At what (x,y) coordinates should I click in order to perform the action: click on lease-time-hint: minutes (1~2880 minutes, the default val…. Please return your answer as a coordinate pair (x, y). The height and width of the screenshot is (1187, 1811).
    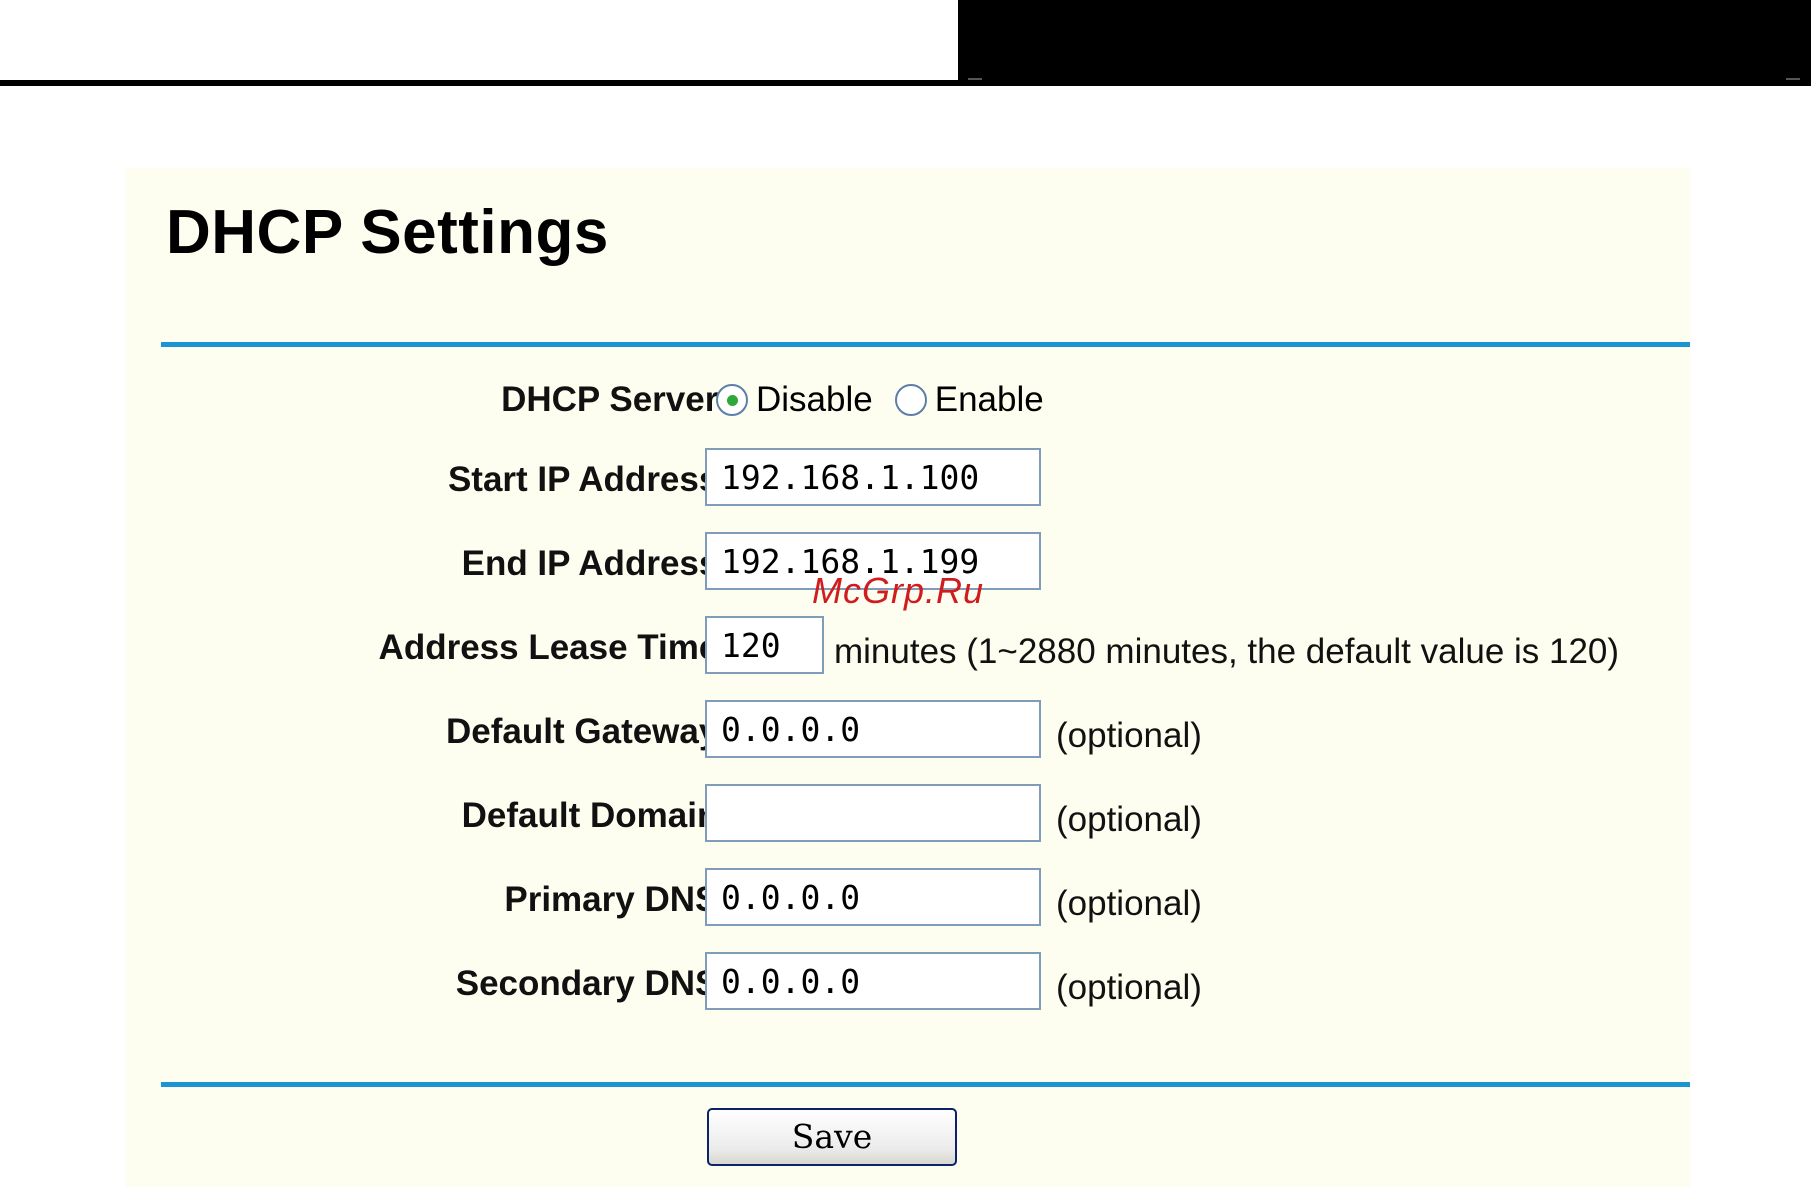
    Looking at the image, I should click on (1227, 651).